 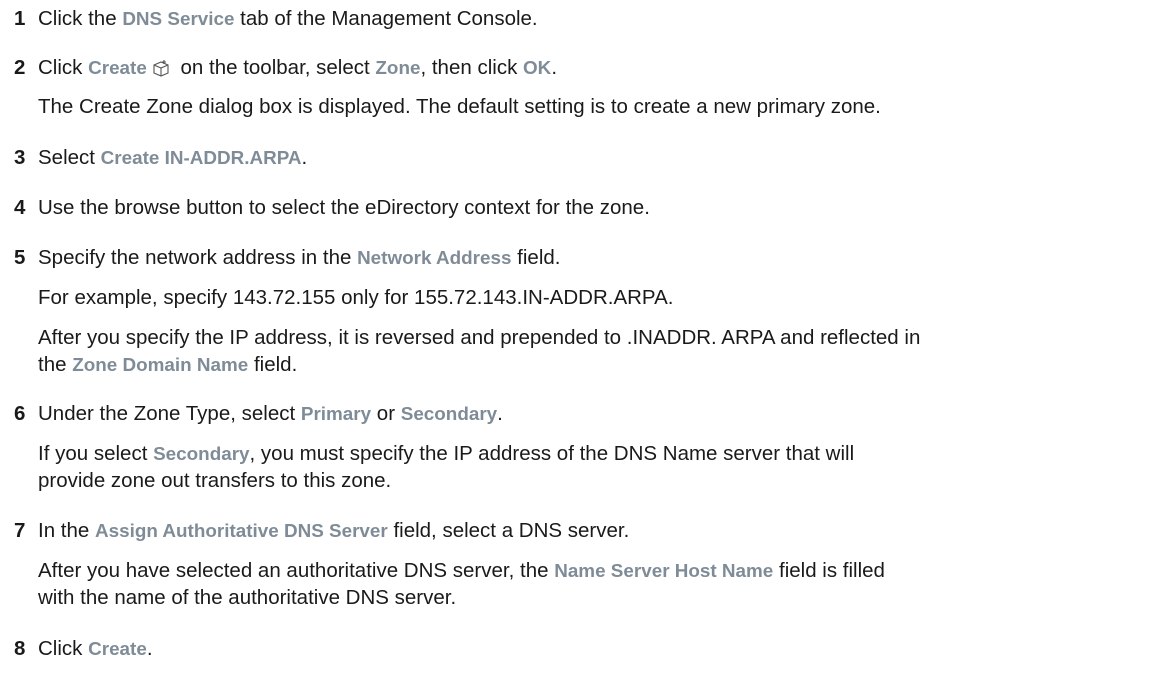 What do you see at coordinates (20, 157) in the screenshot?
I see `step-number: 3` at bounding box center [20, 157].